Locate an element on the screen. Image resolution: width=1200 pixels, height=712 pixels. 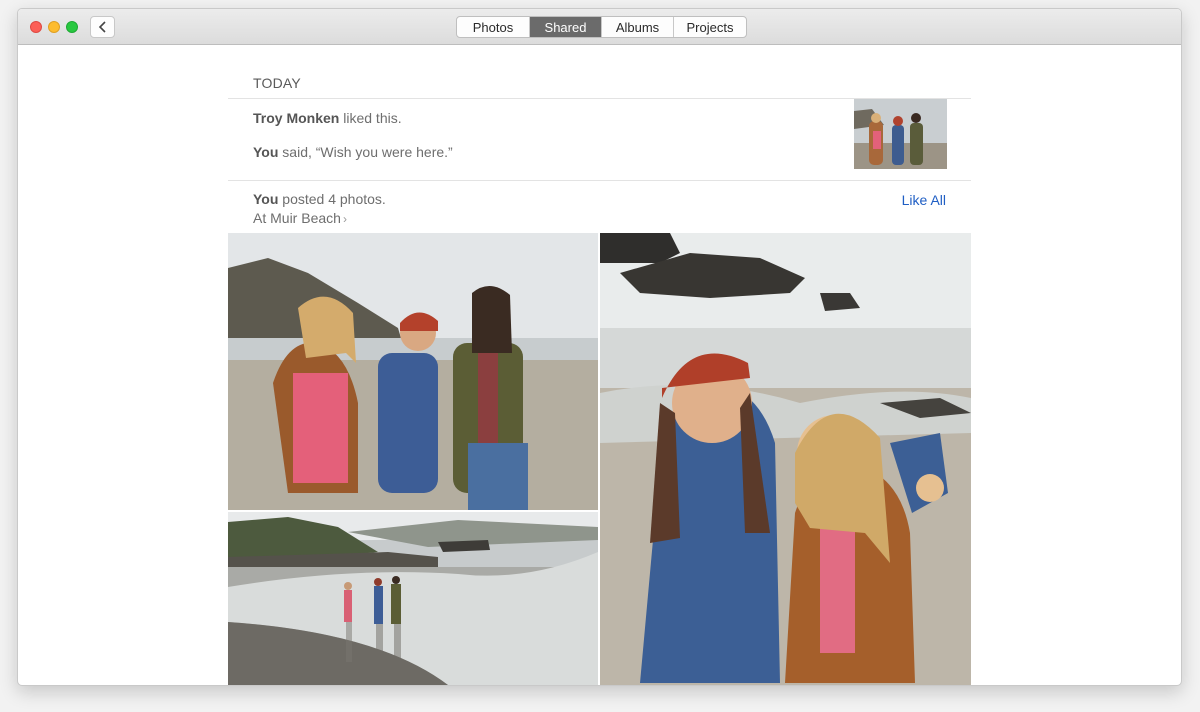
post-summary: You posted 4 photos. is located at coordinates (319, 199).